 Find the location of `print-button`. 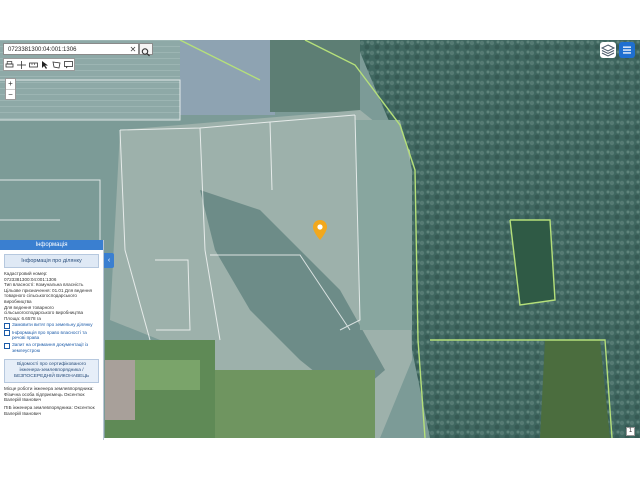

print-button is located at coordinates (10, 64).